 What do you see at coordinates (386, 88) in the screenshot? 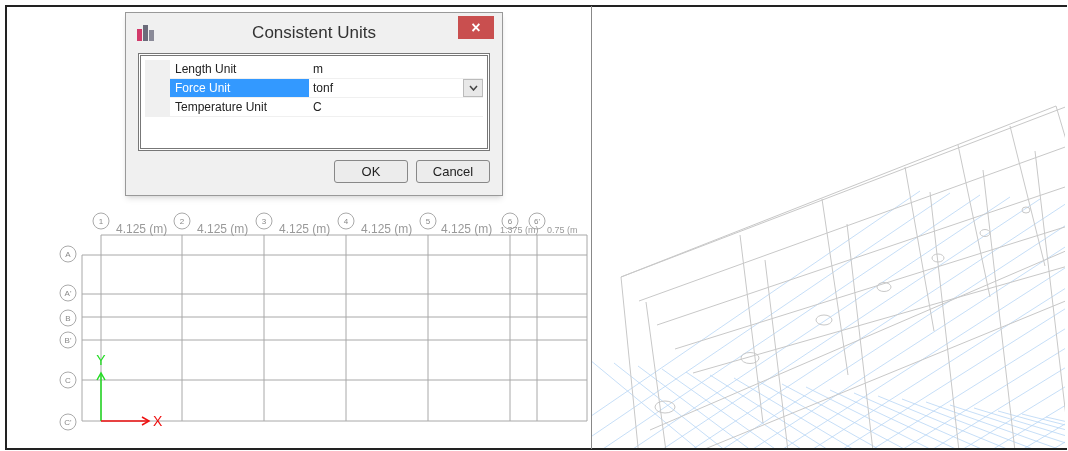
I see `property-value: tonf` at bounding box center [386, 88].